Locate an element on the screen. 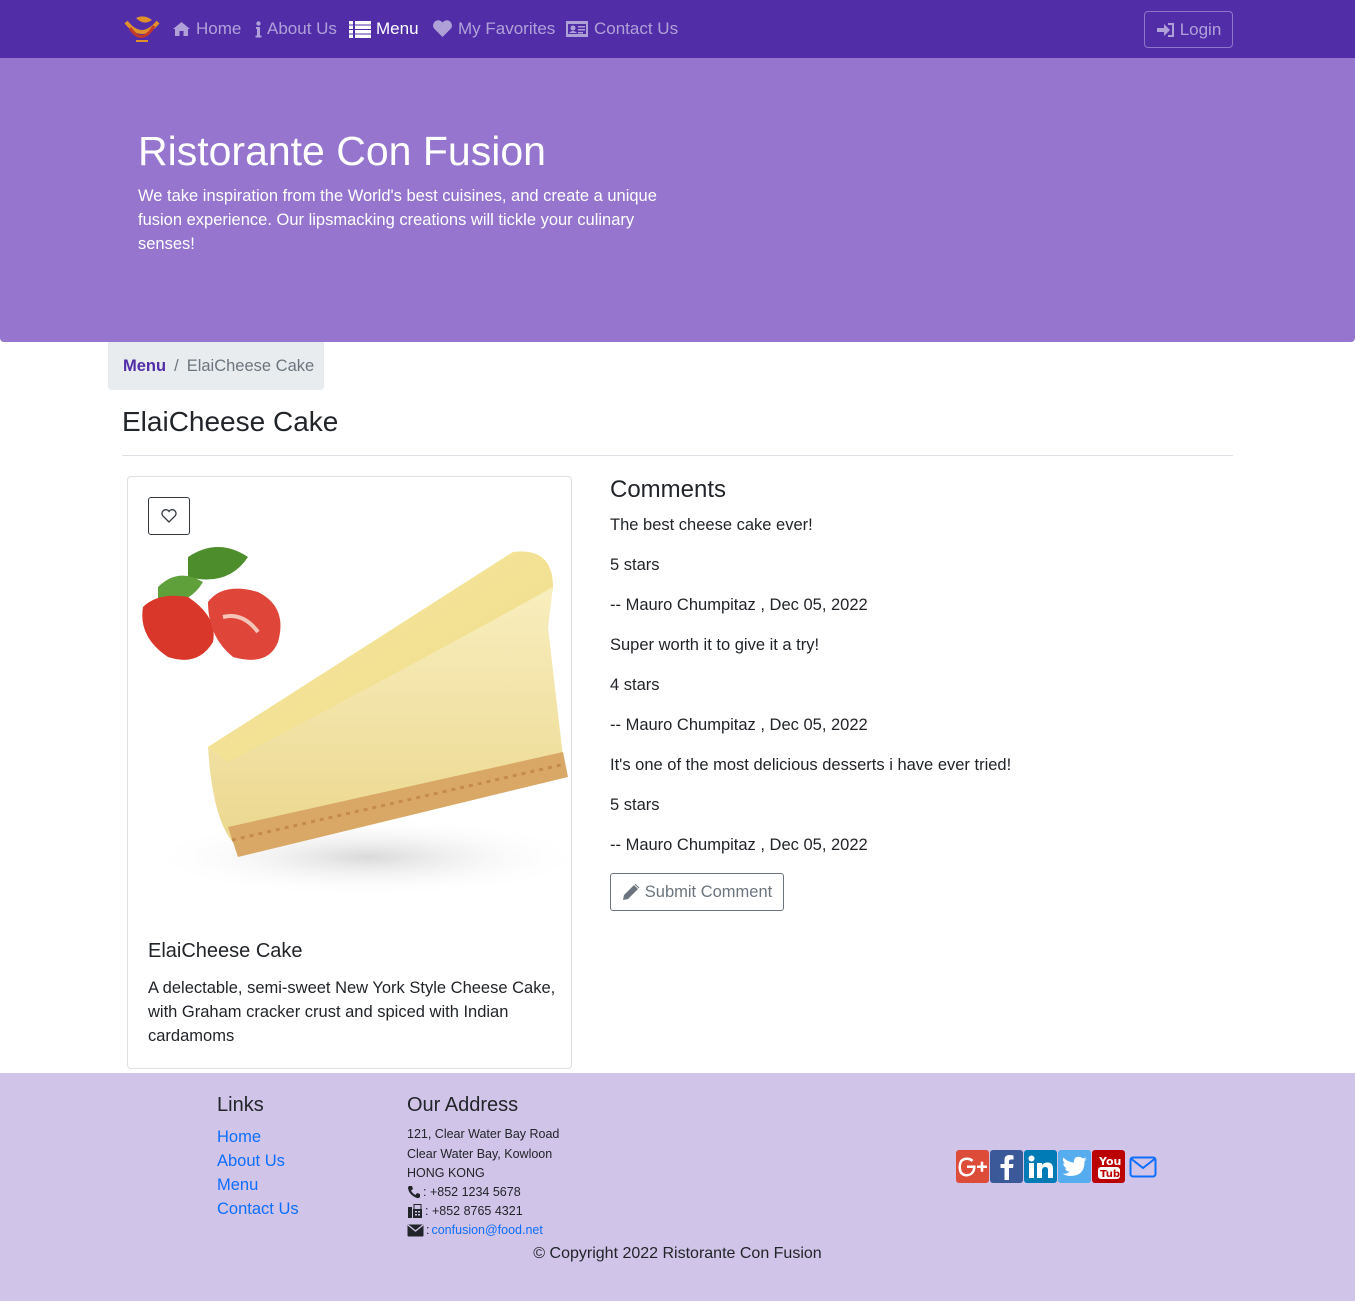 The image size is (1355, 1301). nav-home: Home is located at coordinates (206, 29).